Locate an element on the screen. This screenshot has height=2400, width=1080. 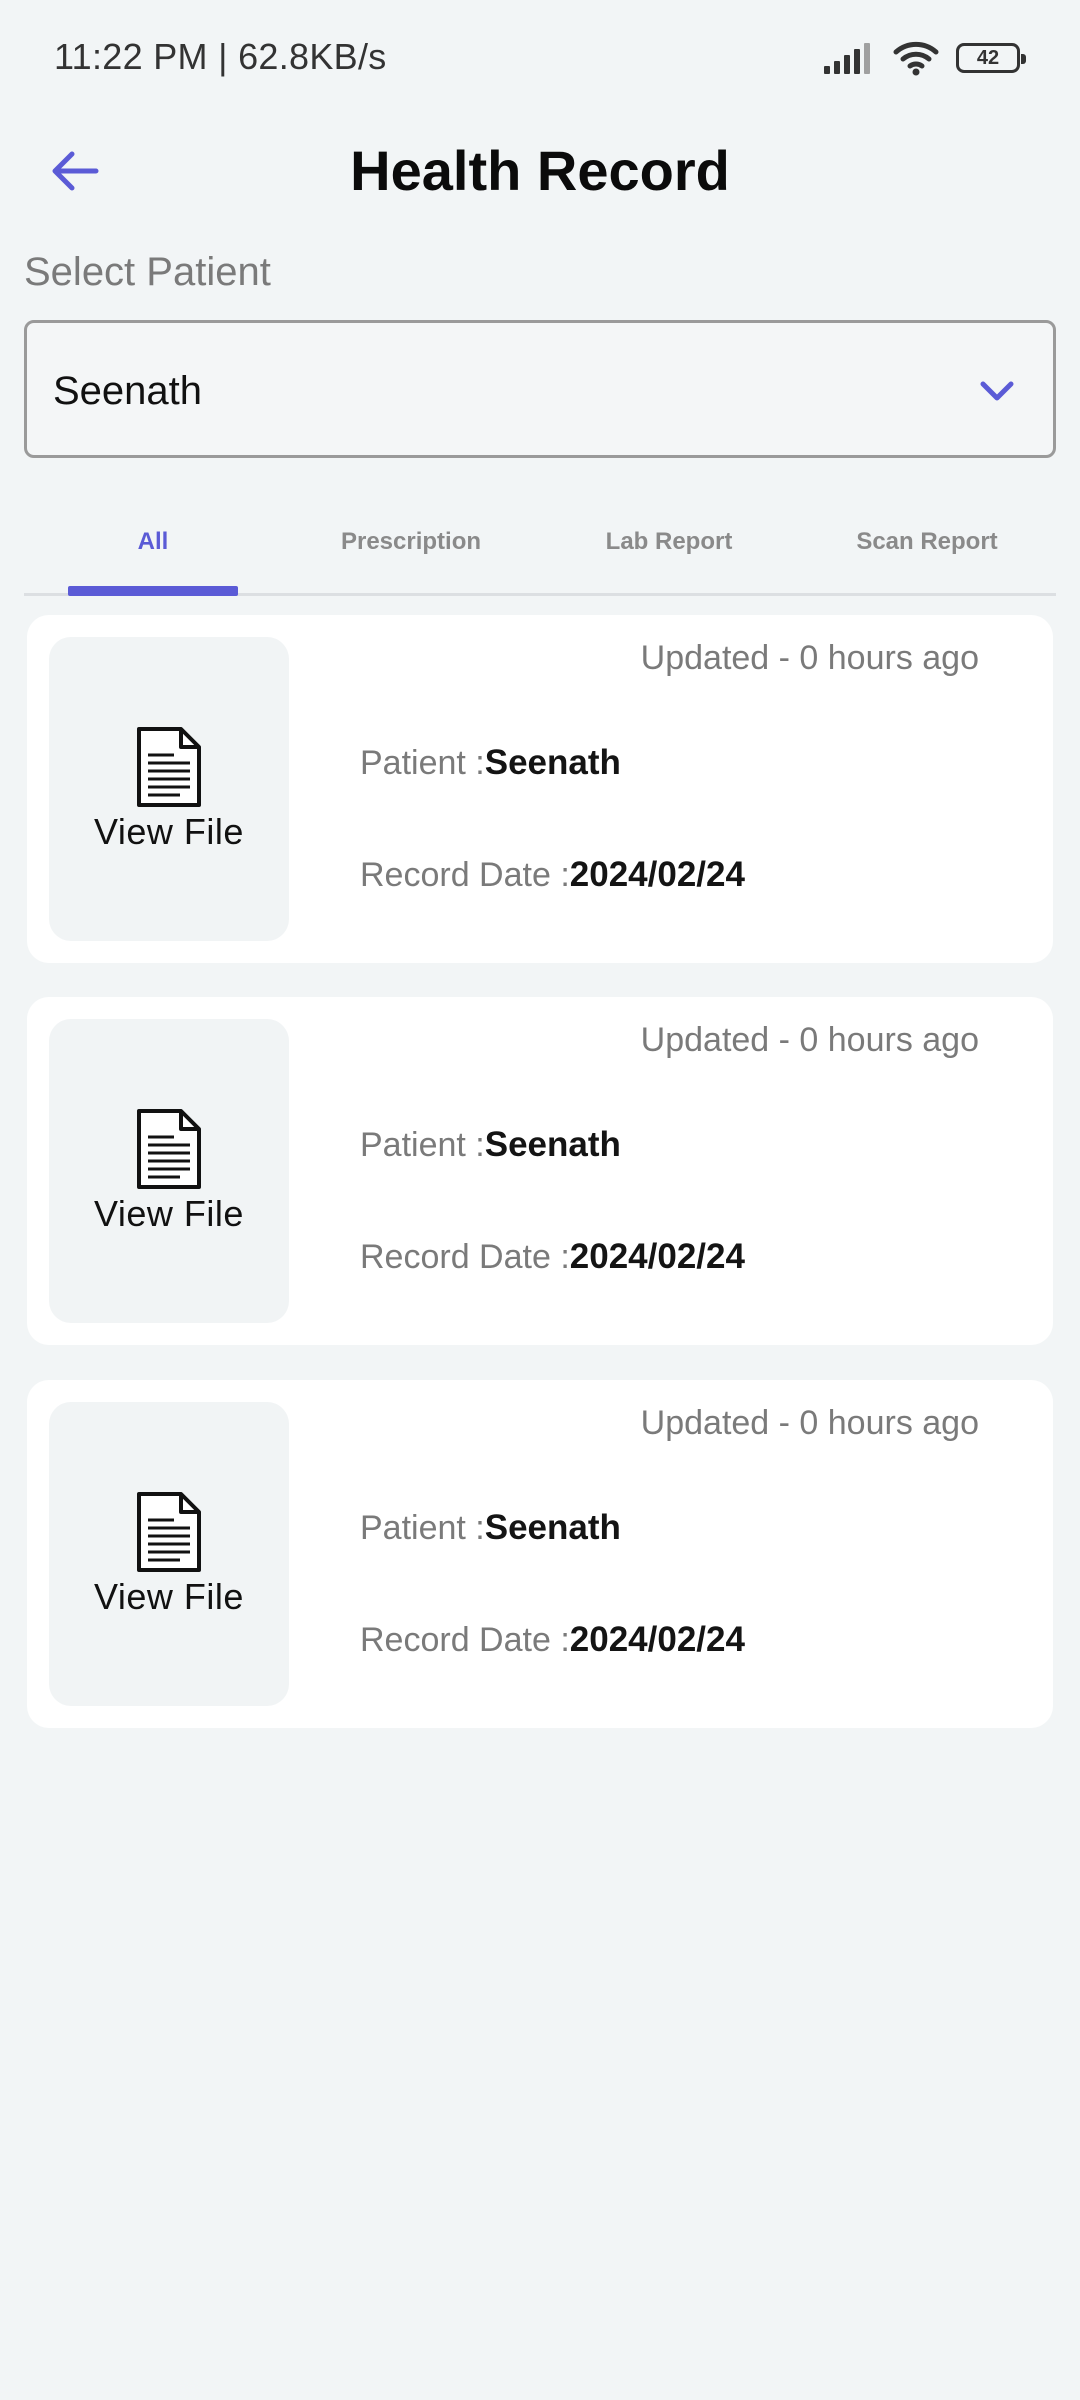
patient-dropdown-value: Seenath is located at coordinates (128, 391).